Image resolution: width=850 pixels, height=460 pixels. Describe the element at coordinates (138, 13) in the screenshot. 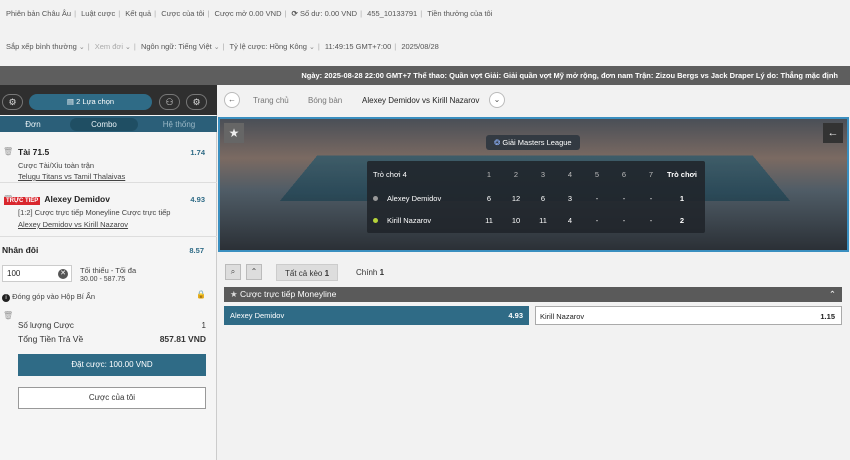

I see `link-results: Kết quả` at that location.